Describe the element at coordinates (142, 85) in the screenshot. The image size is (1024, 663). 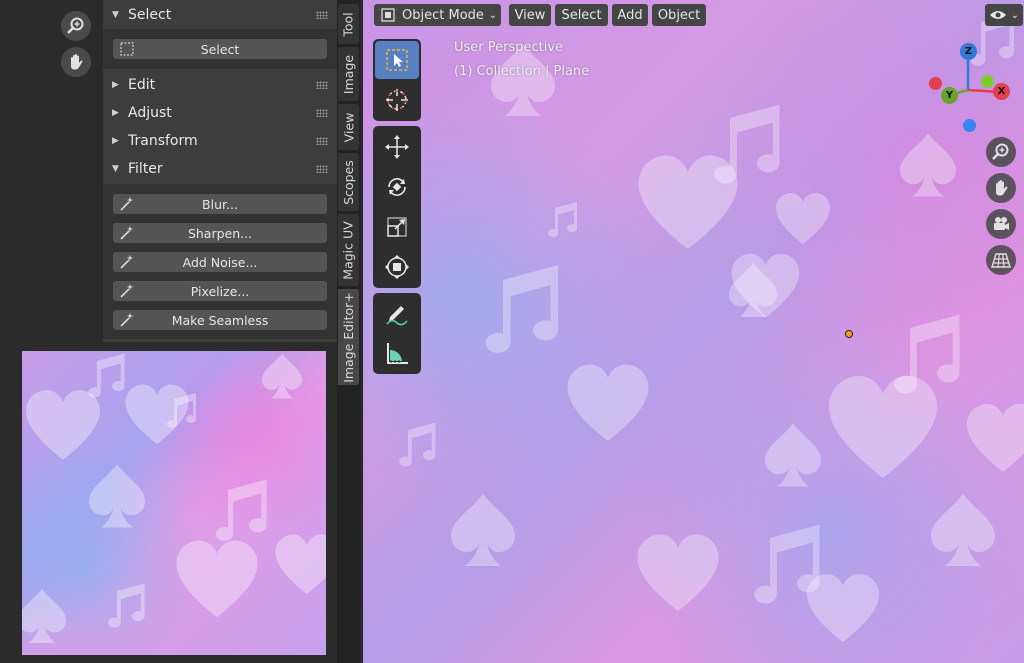
I see `section-edit-title: Edit` at that location.